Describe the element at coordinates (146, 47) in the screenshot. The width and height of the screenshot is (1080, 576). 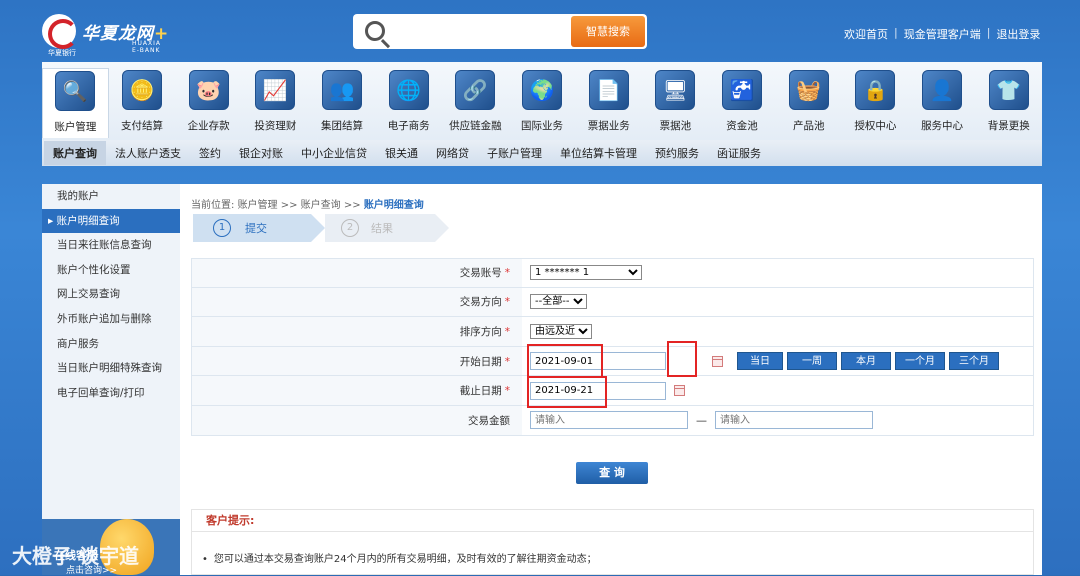
I see `logo-sub: HUAXIA E-BANK` at that location.